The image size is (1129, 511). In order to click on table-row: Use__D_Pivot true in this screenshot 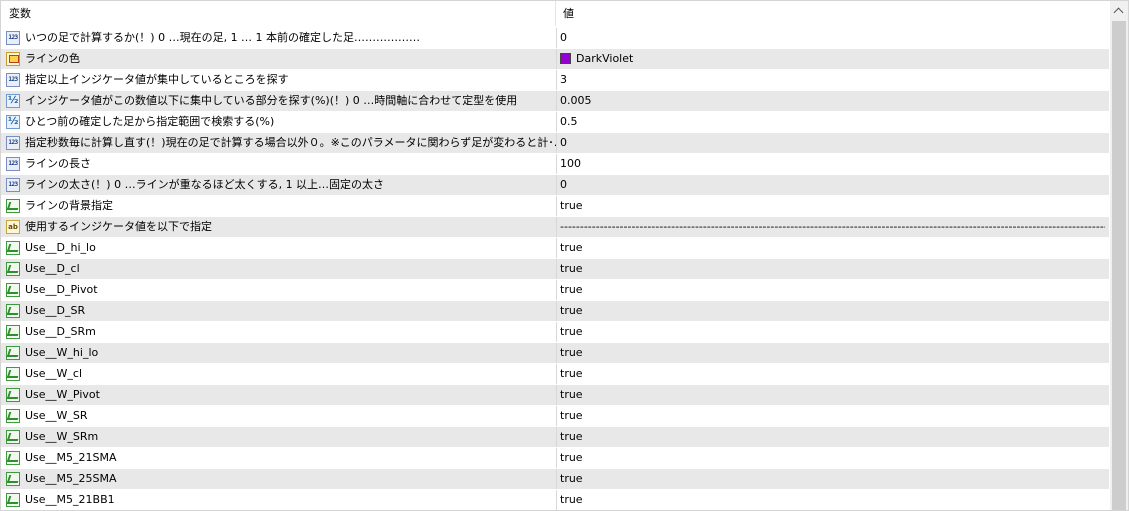, I will do `click(555, 290)`.